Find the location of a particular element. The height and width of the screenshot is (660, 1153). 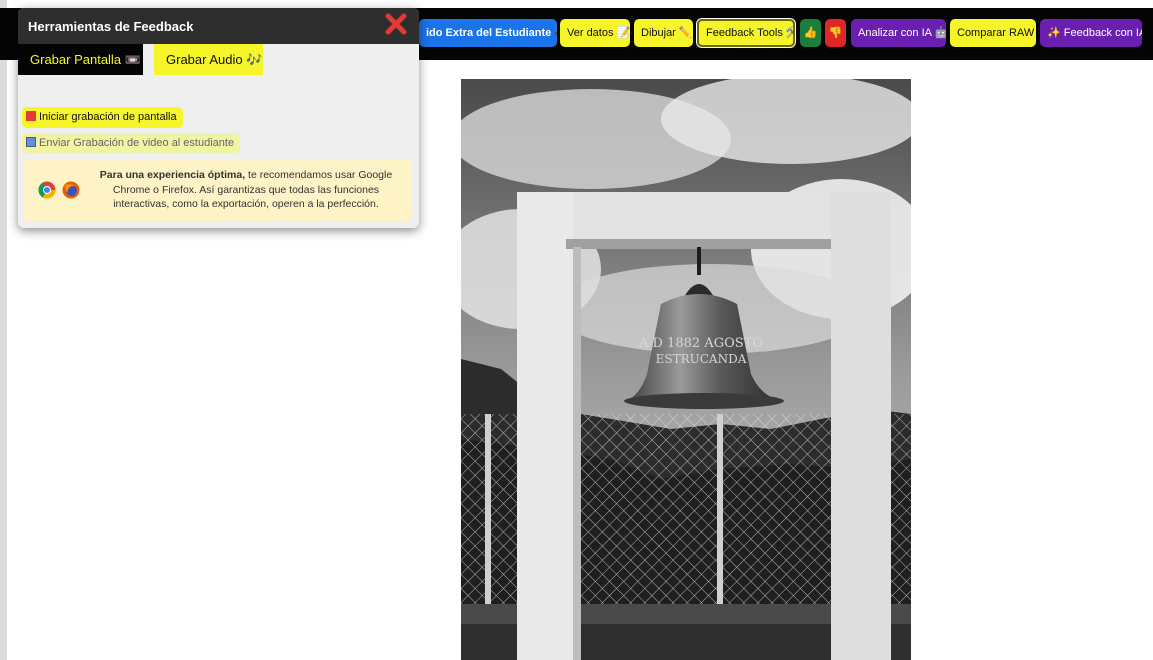

feedback-ia-button: ✨ Feedback con IA is located at coordinates (1091, 33).